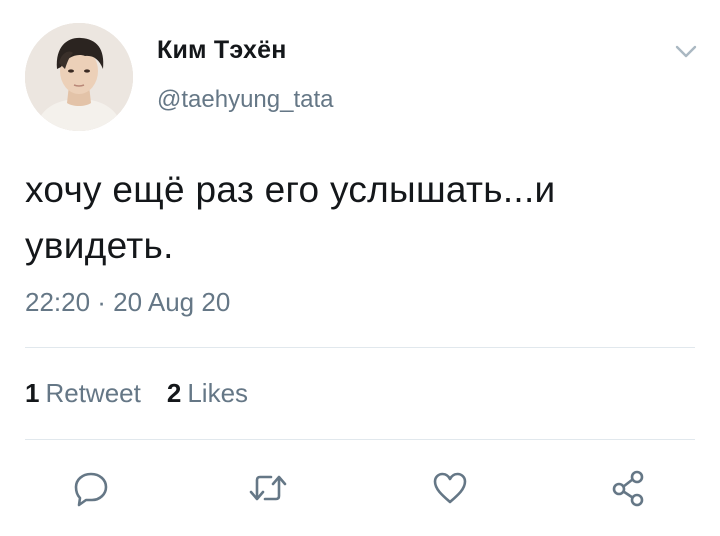 This screenshot has height=536, width=720. I want to click on like-button, so click(450, 488).